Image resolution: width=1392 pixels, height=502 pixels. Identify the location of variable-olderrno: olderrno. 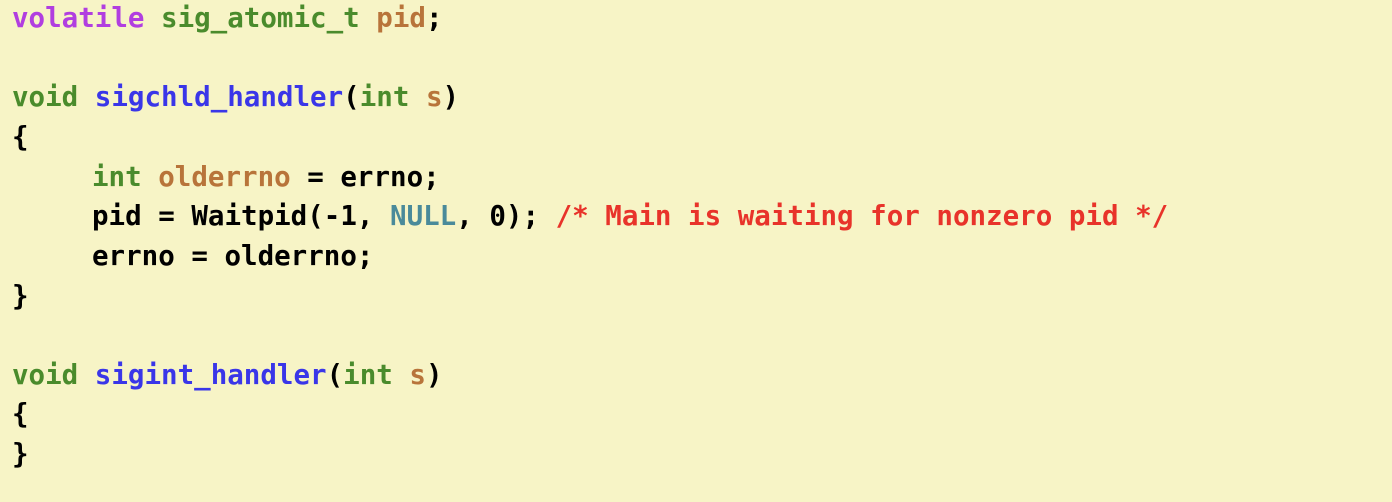
(224, 177).